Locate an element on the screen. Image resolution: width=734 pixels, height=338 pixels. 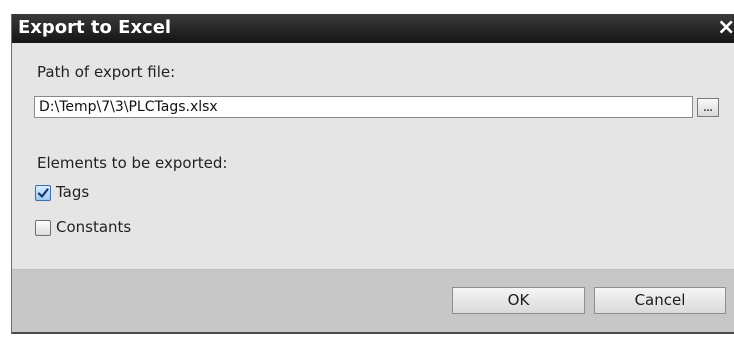
tags-checkbox is located at coordinates (43, 193).